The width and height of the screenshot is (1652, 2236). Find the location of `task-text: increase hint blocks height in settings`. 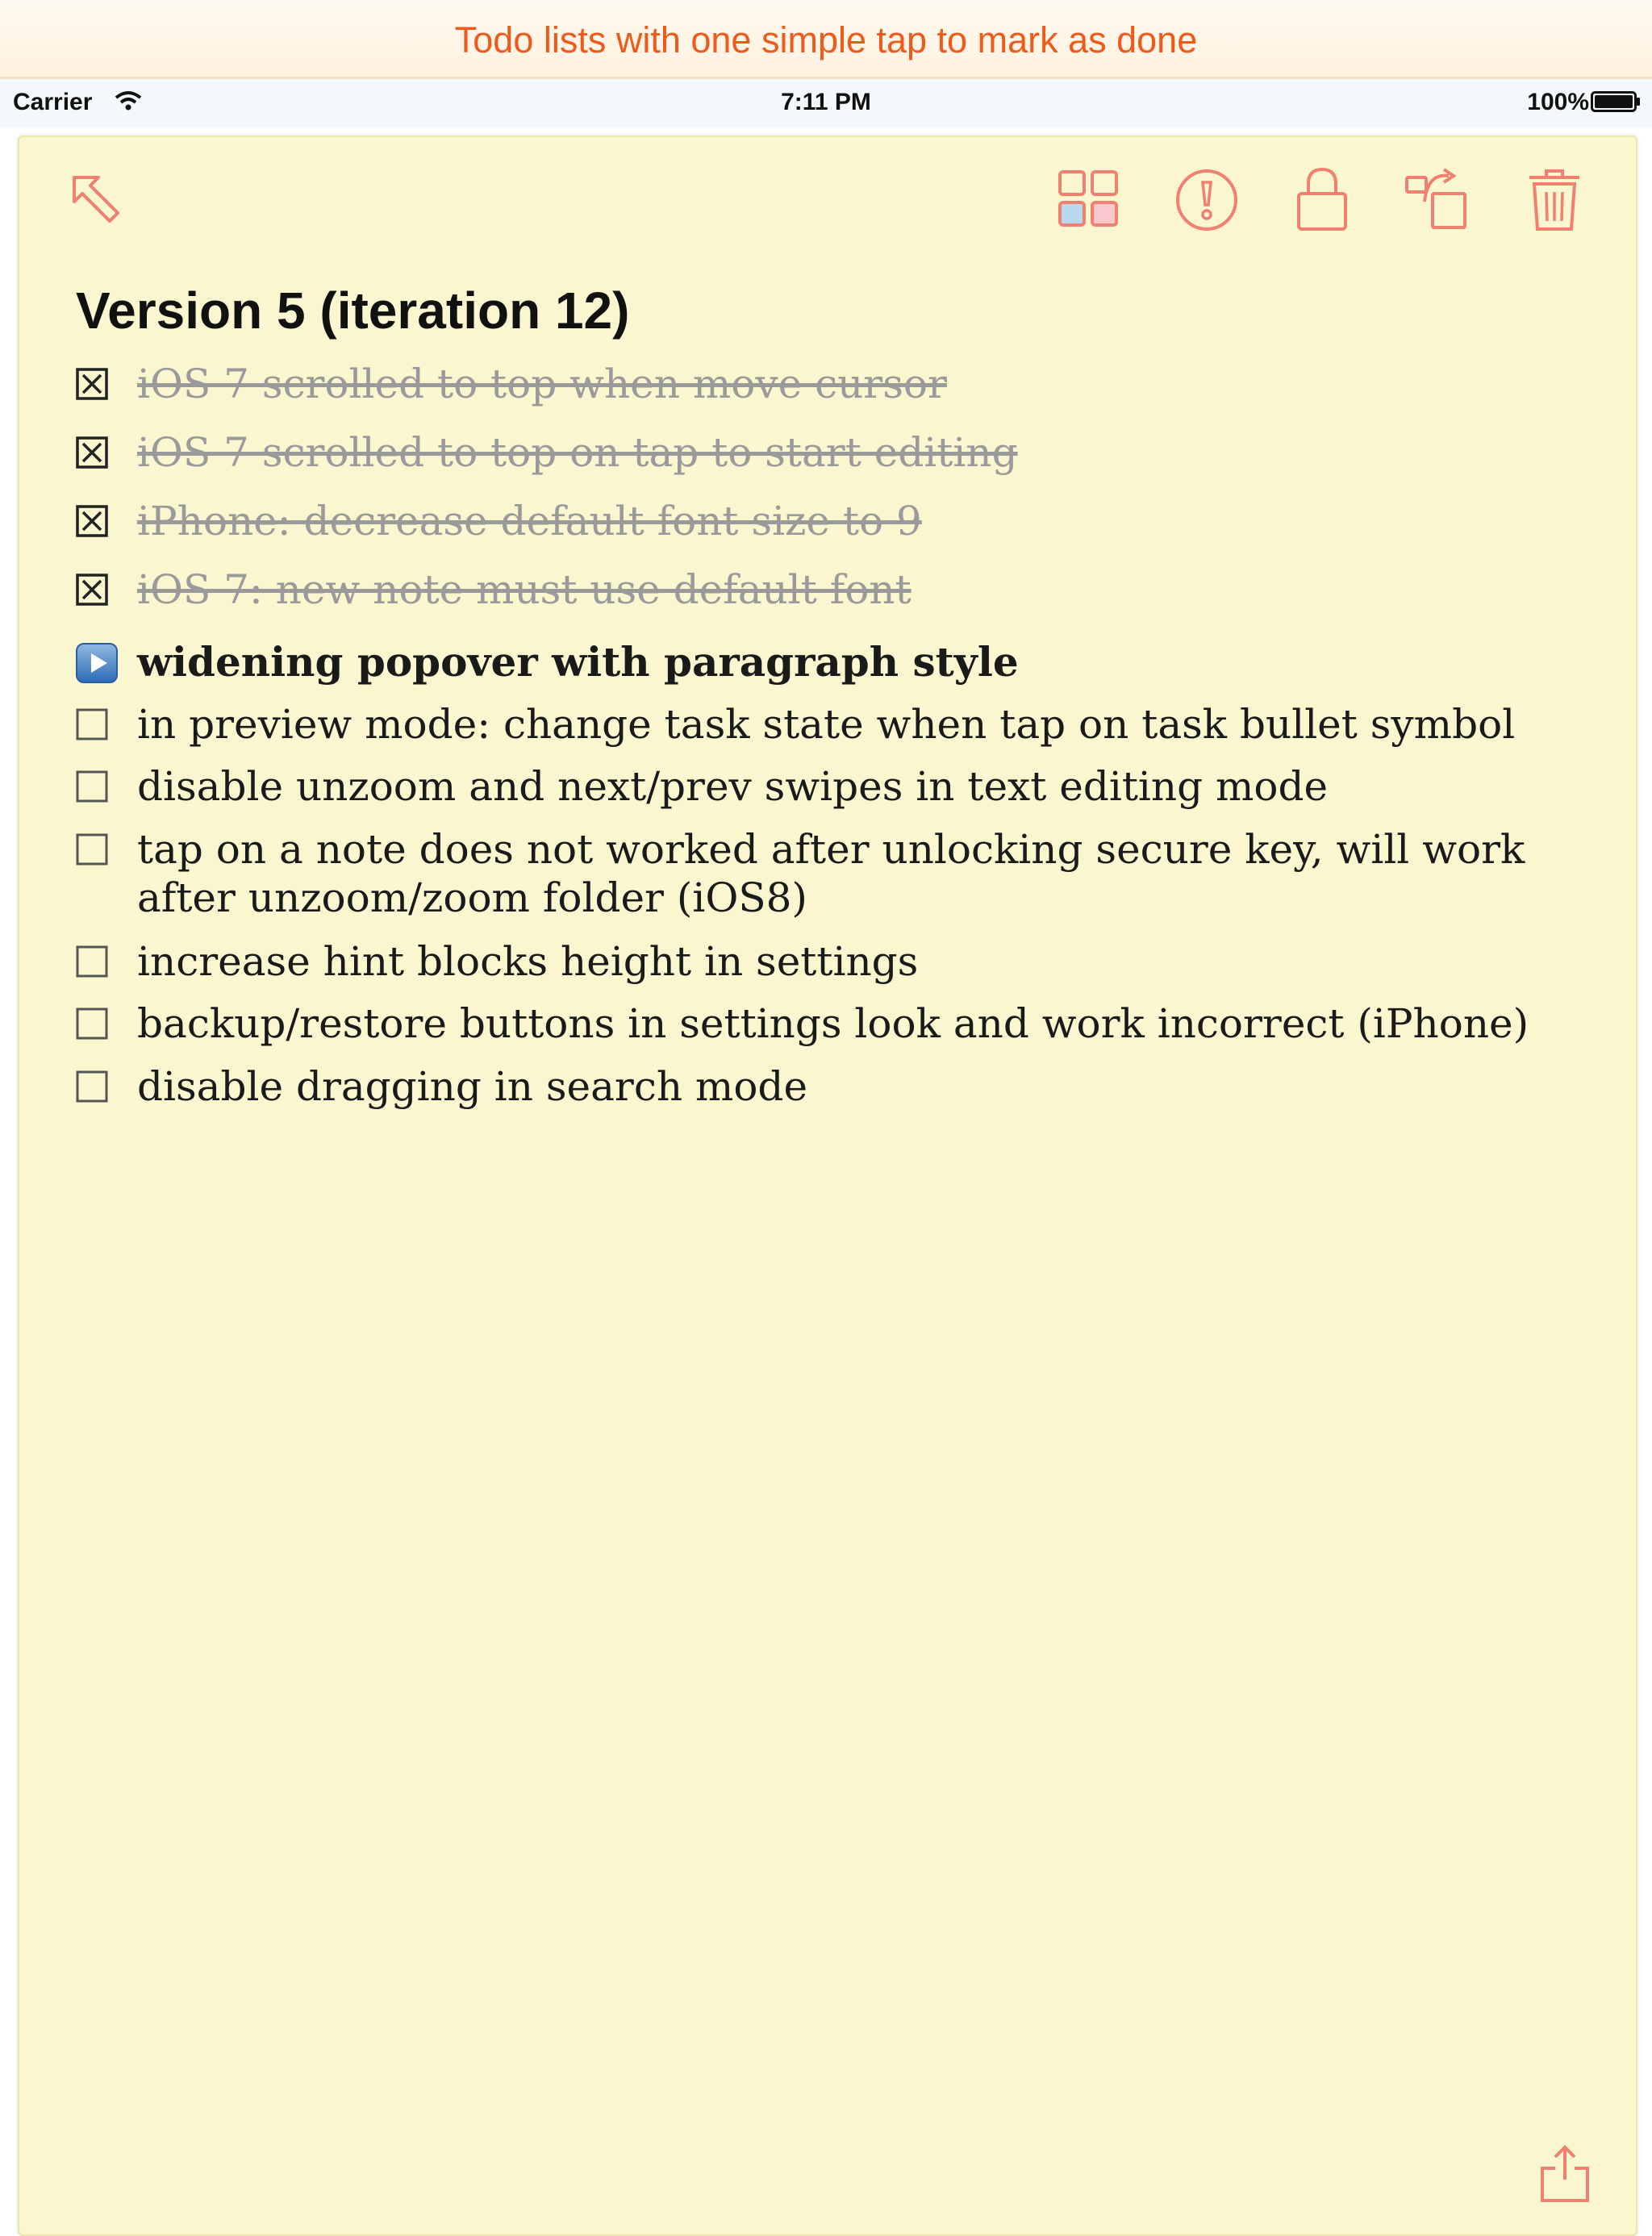

task-text: increase hint blocks height in settings is located at coordinates (528, 961).